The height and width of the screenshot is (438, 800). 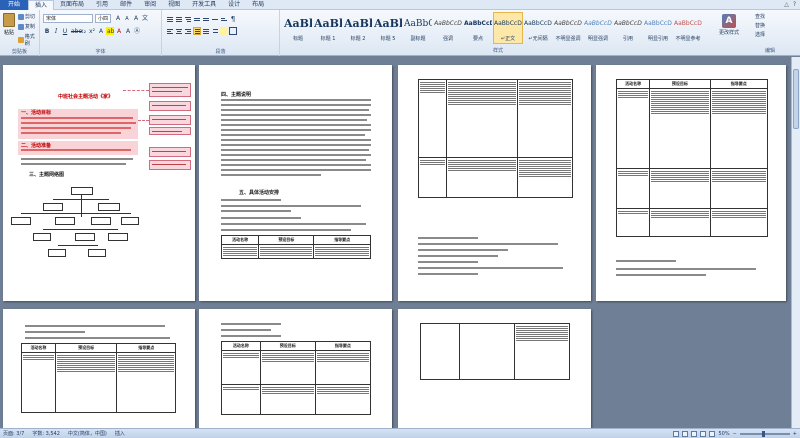 I want to click on tab-page-layout: 页面布局, so click(x=72, y=5).